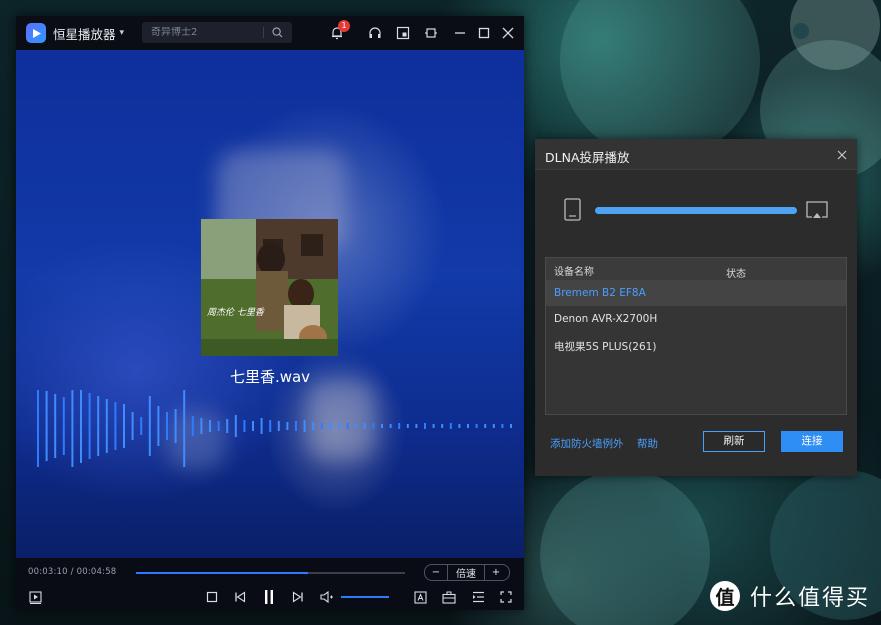 This screenshot has width=881, height=625. I want to click on headset-icon, so click(375, 33).